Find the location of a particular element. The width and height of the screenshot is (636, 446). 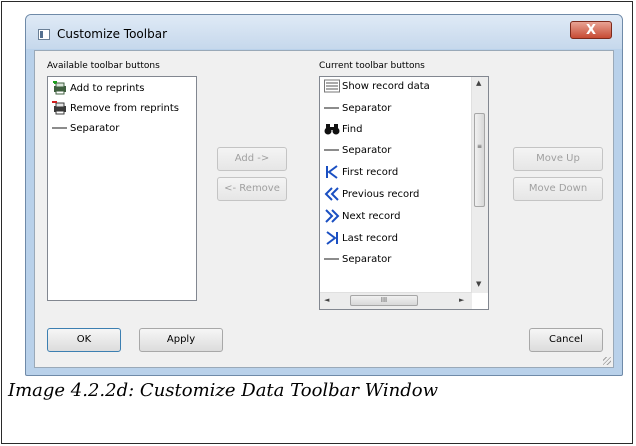

list-item: First record is located at coordinates (361, 173).